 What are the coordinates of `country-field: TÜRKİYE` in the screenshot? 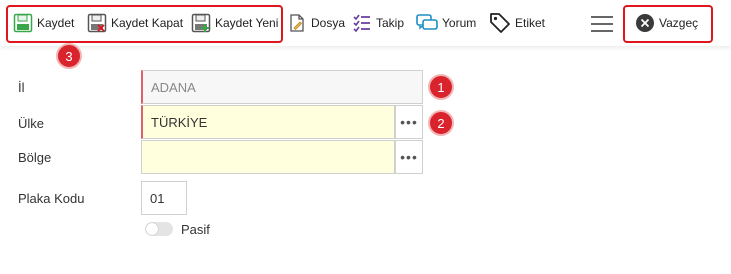 It's located at (268, 122).